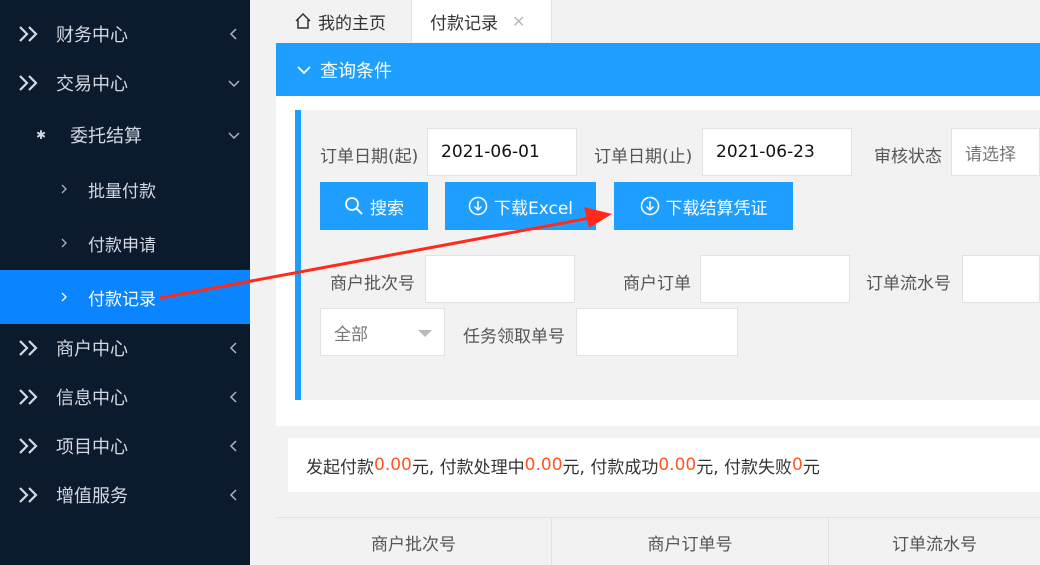  Describe the element at coordinates (372, 284) in the screenshot. I see `merchant-batch-label: 商户批次号` at that location.